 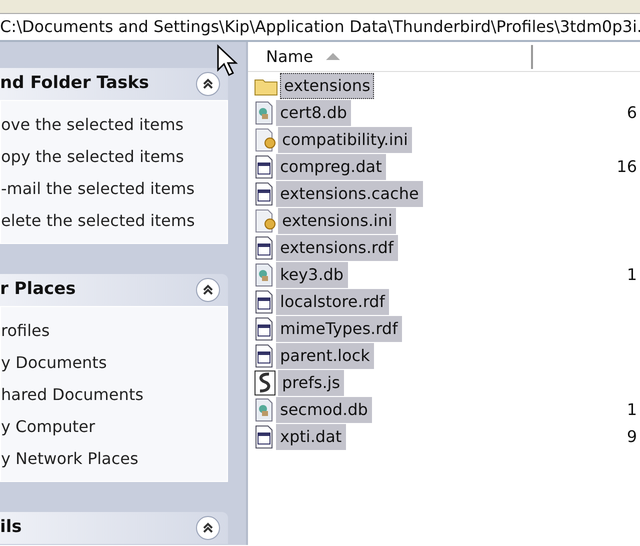 What do you see at coordinates (38, 290) in the screenshot?
I see `panel-title: r Places` at bounding box center [38, 290].